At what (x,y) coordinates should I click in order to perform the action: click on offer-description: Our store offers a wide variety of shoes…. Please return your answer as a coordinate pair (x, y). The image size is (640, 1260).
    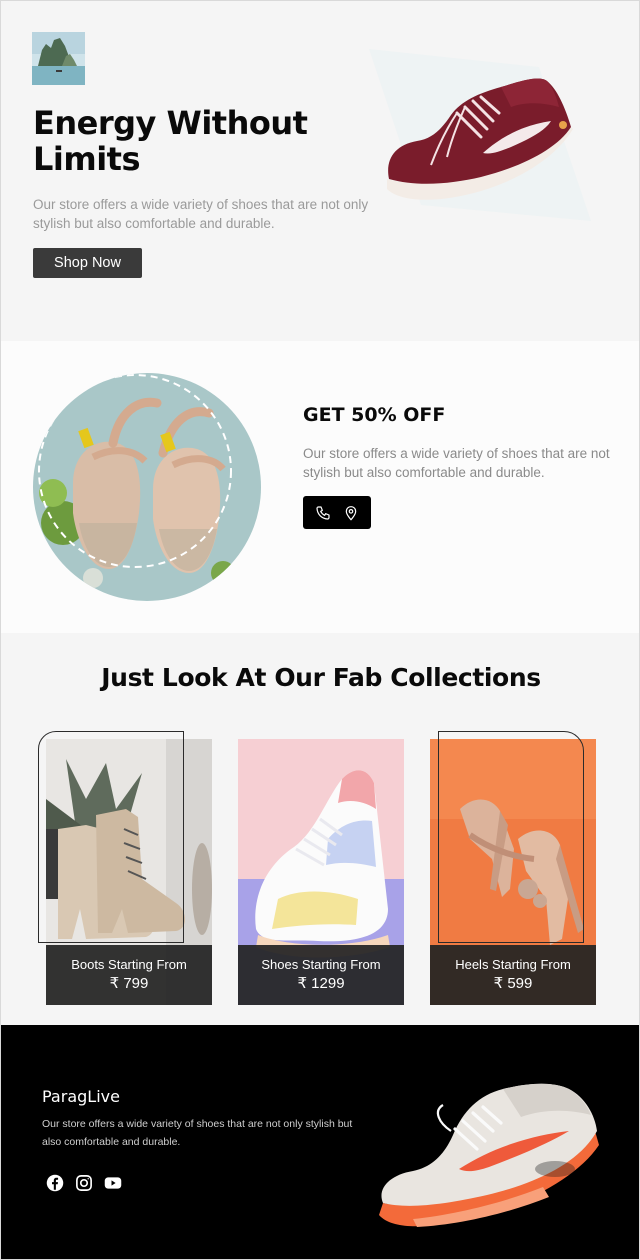
    Looking at the image, I should click on (456, 463).